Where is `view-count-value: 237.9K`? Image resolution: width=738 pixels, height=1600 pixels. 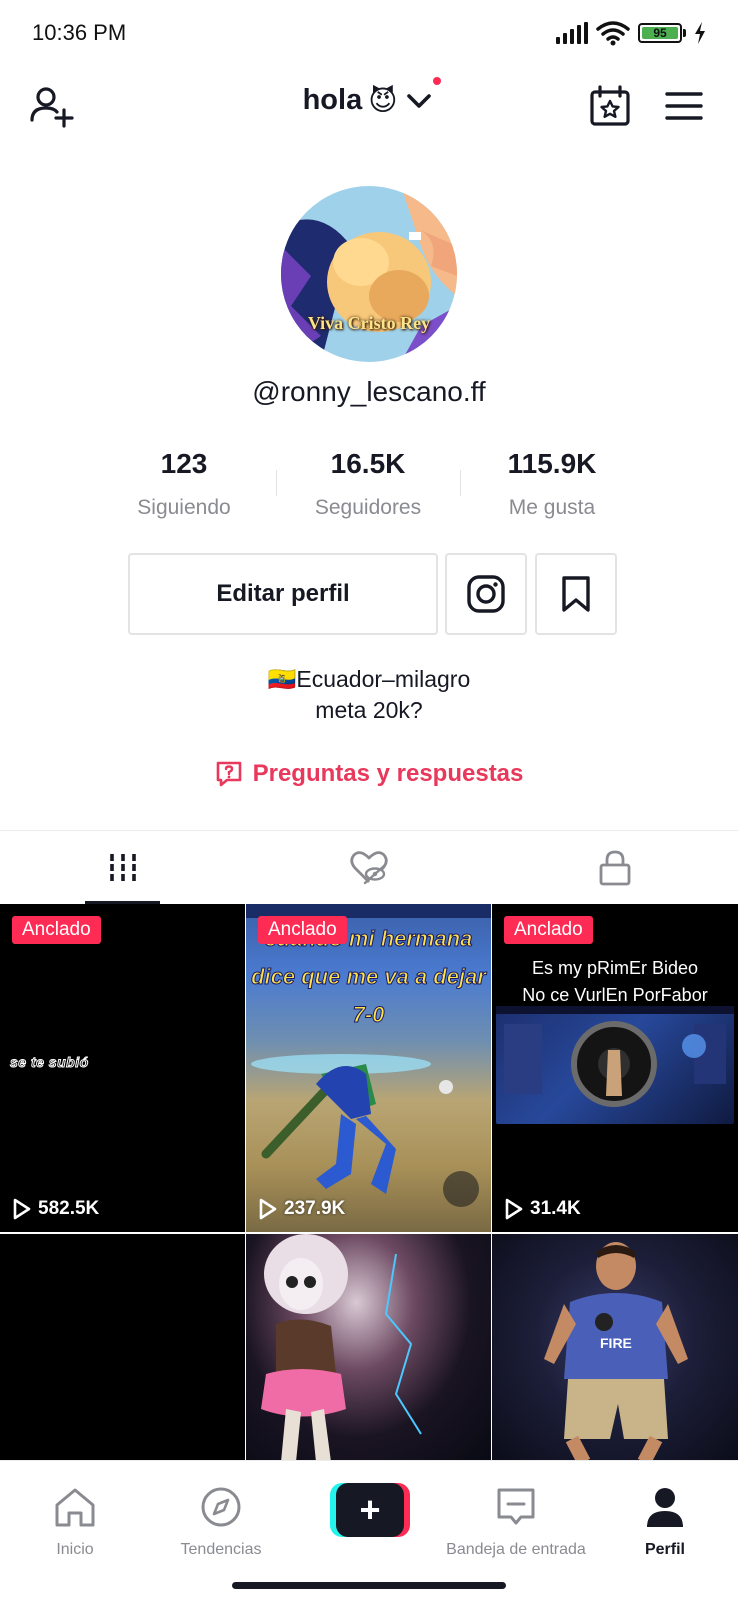 view-count-value: 237.9K is located at coordinates (315, 1208).